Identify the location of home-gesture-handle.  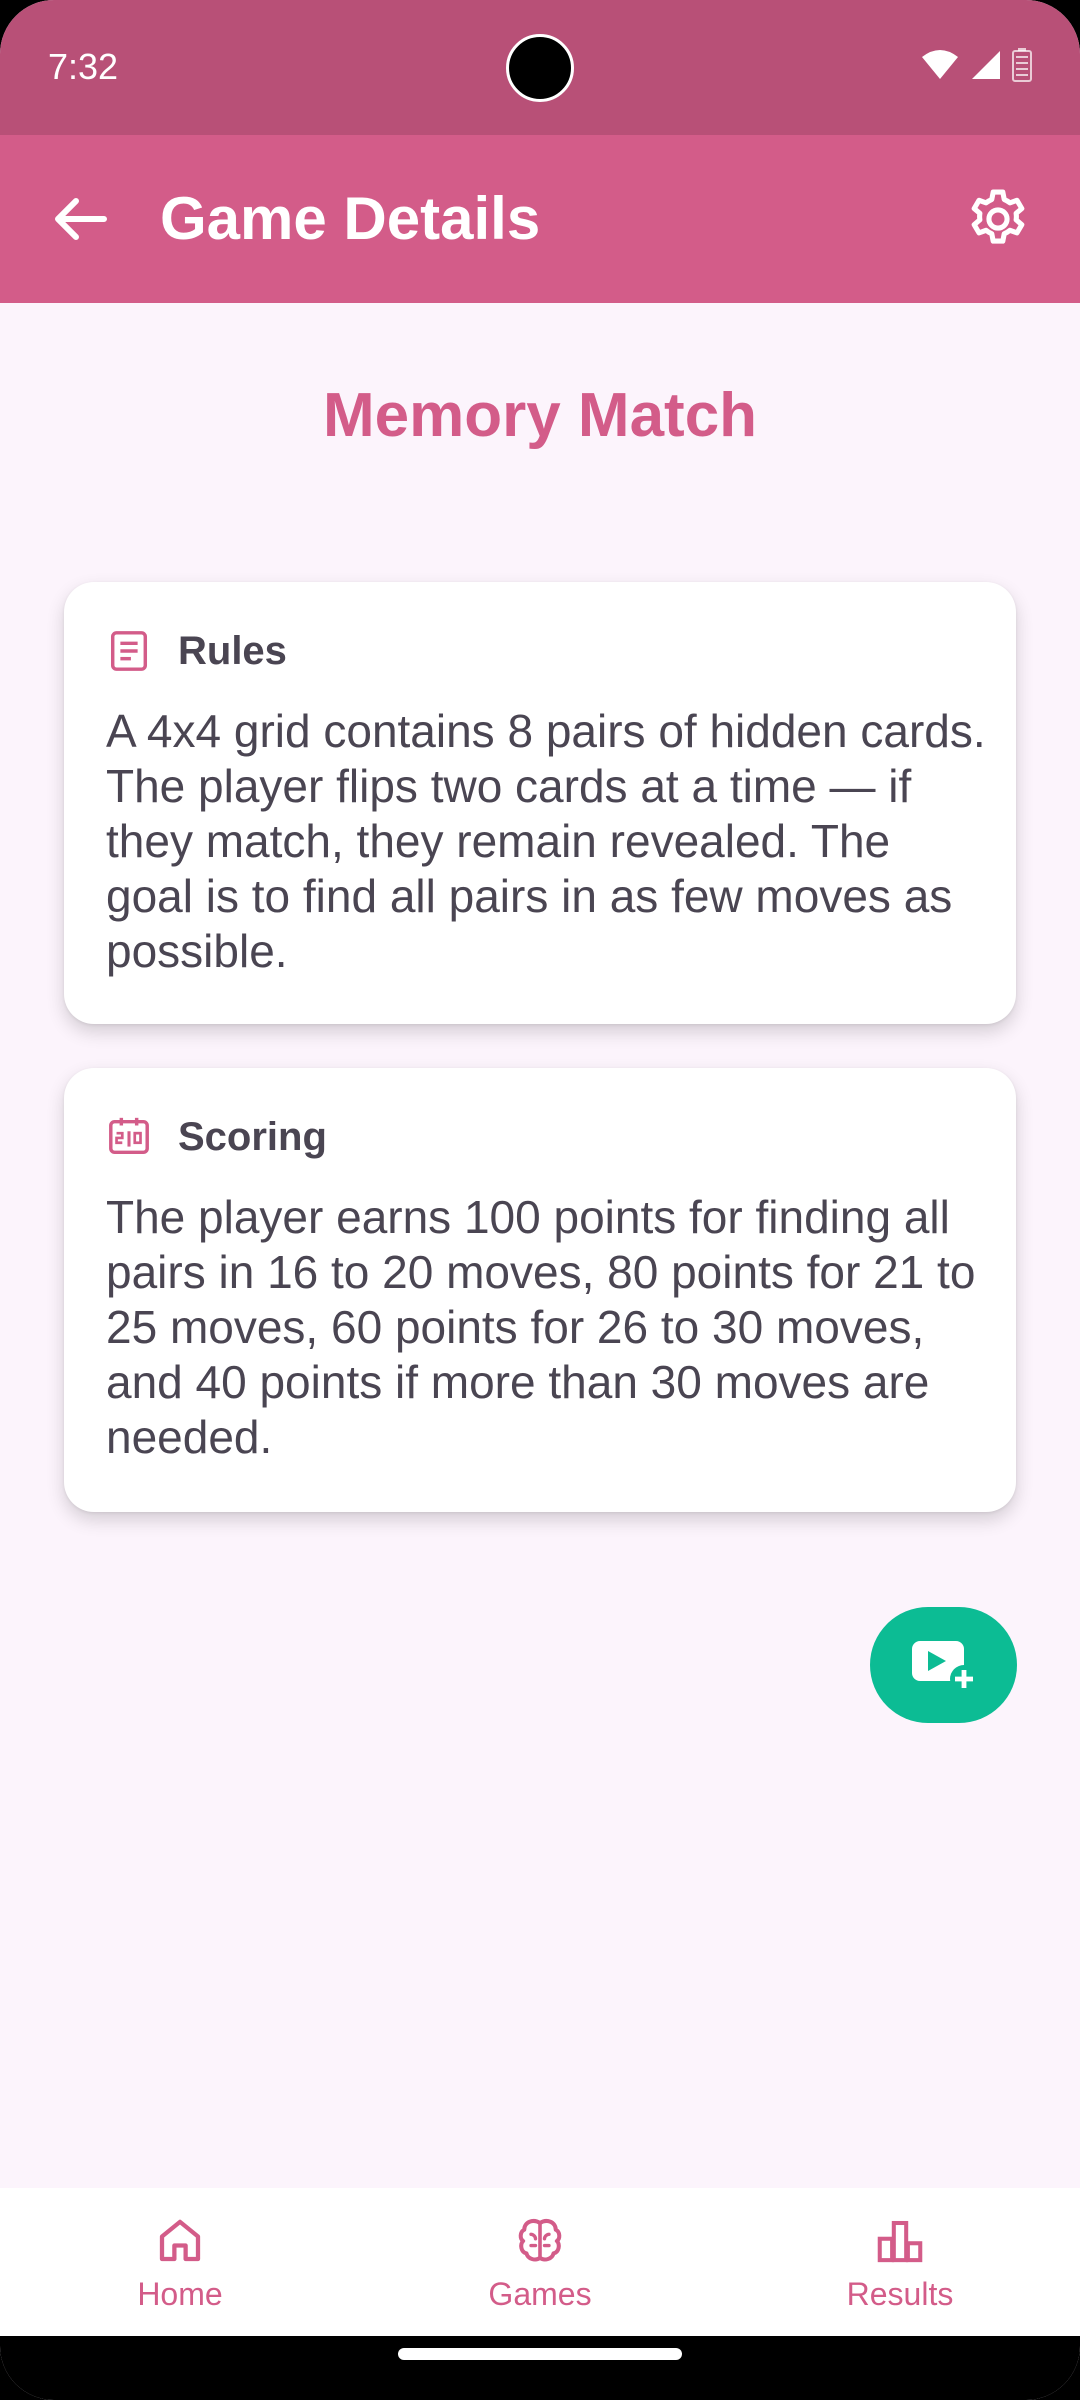
(540, 2354).